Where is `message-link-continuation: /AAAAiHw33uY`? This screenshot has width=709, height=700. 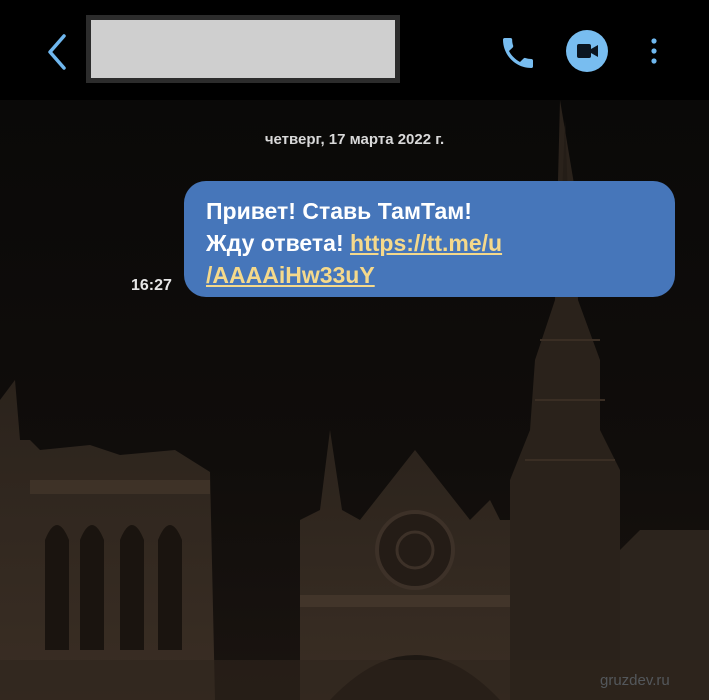
message-link-continuation: /AAAAiHw33uY is located at coordinates (290, 275).